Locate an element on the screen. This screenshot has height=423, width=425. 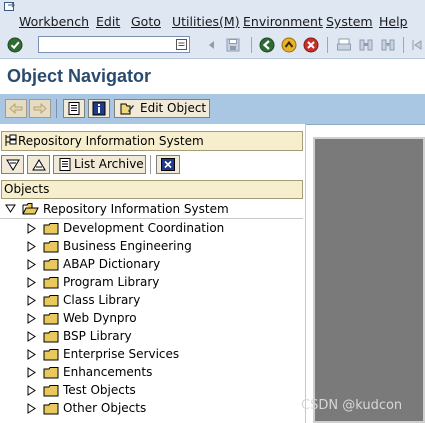
tree-root-label: Repository Information System is located at coordinates (136, 209).